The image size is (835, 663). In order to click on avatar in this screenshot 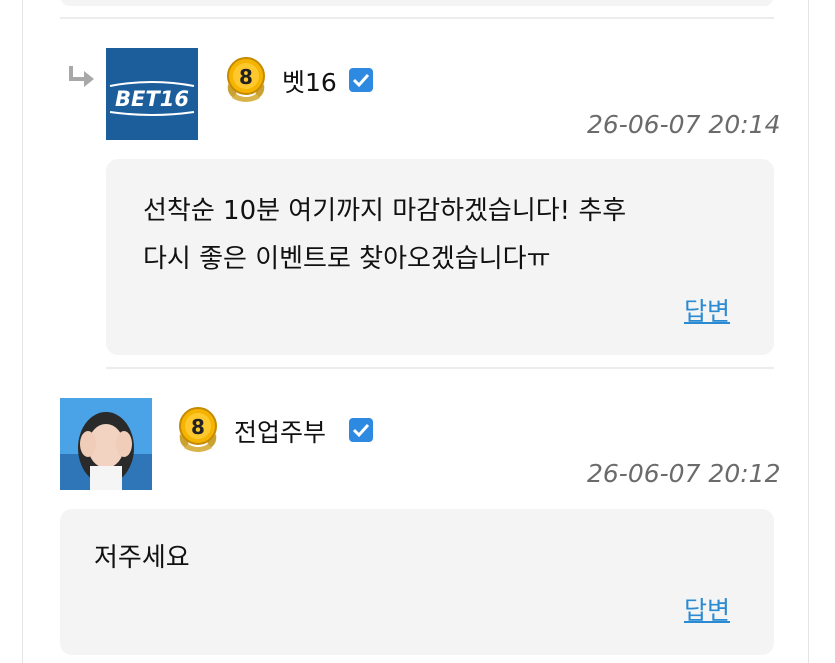, I will do `click(106, 444)`.